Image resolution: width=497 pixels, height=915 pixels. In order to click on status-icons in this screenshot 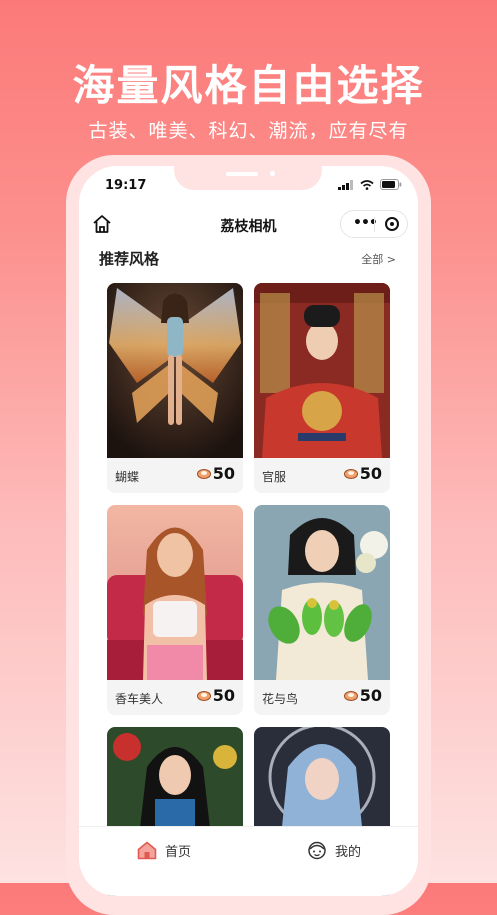, I will do `click(370, 184)`.